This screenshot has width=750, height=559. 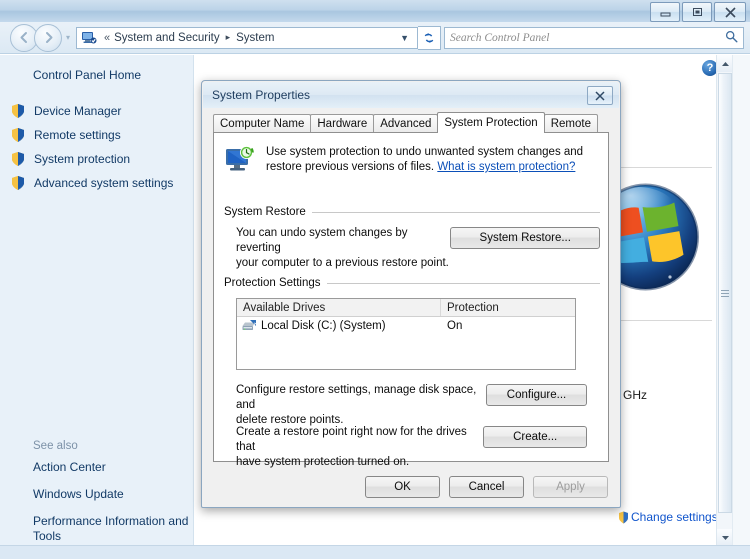 I want to click on hard-drive-icon, so click(x=249, y=326).